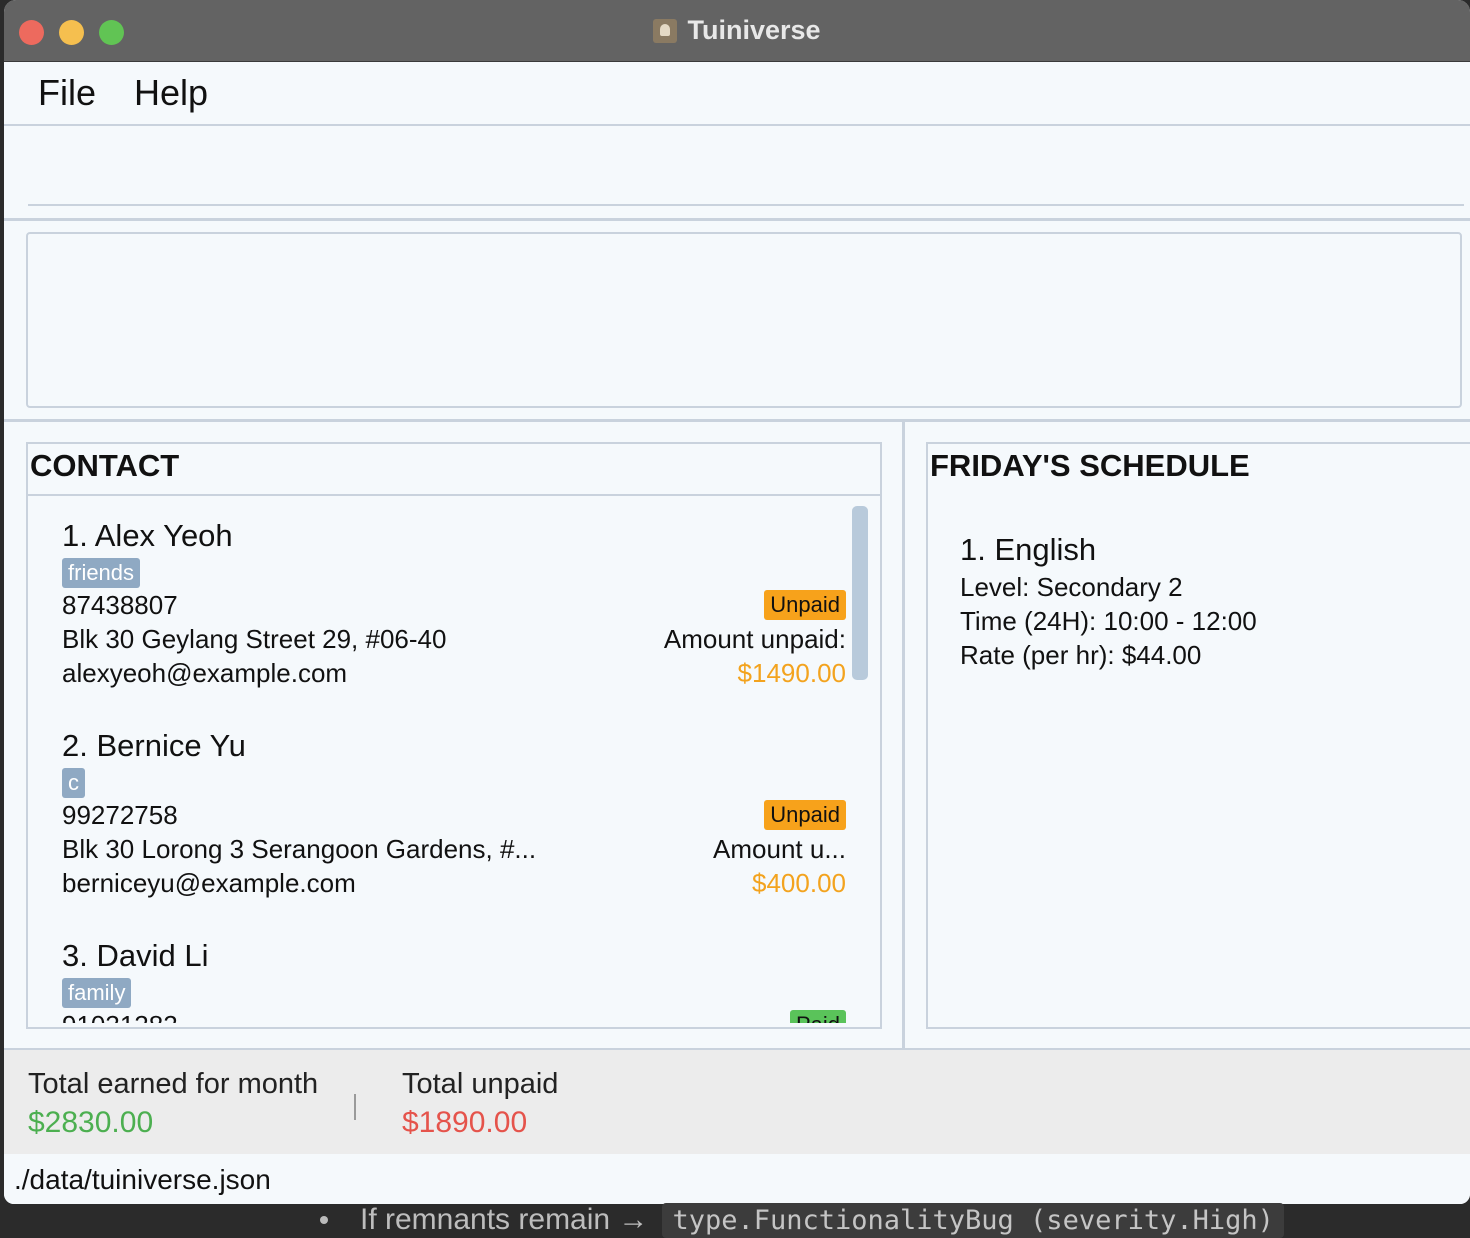 Image resolution: width=1470 pixels, height=1238 pixels. Describe the element at coordinates (209, 883) in the screenshot. I see `contact-email: berniceyu@example.com` at that location.